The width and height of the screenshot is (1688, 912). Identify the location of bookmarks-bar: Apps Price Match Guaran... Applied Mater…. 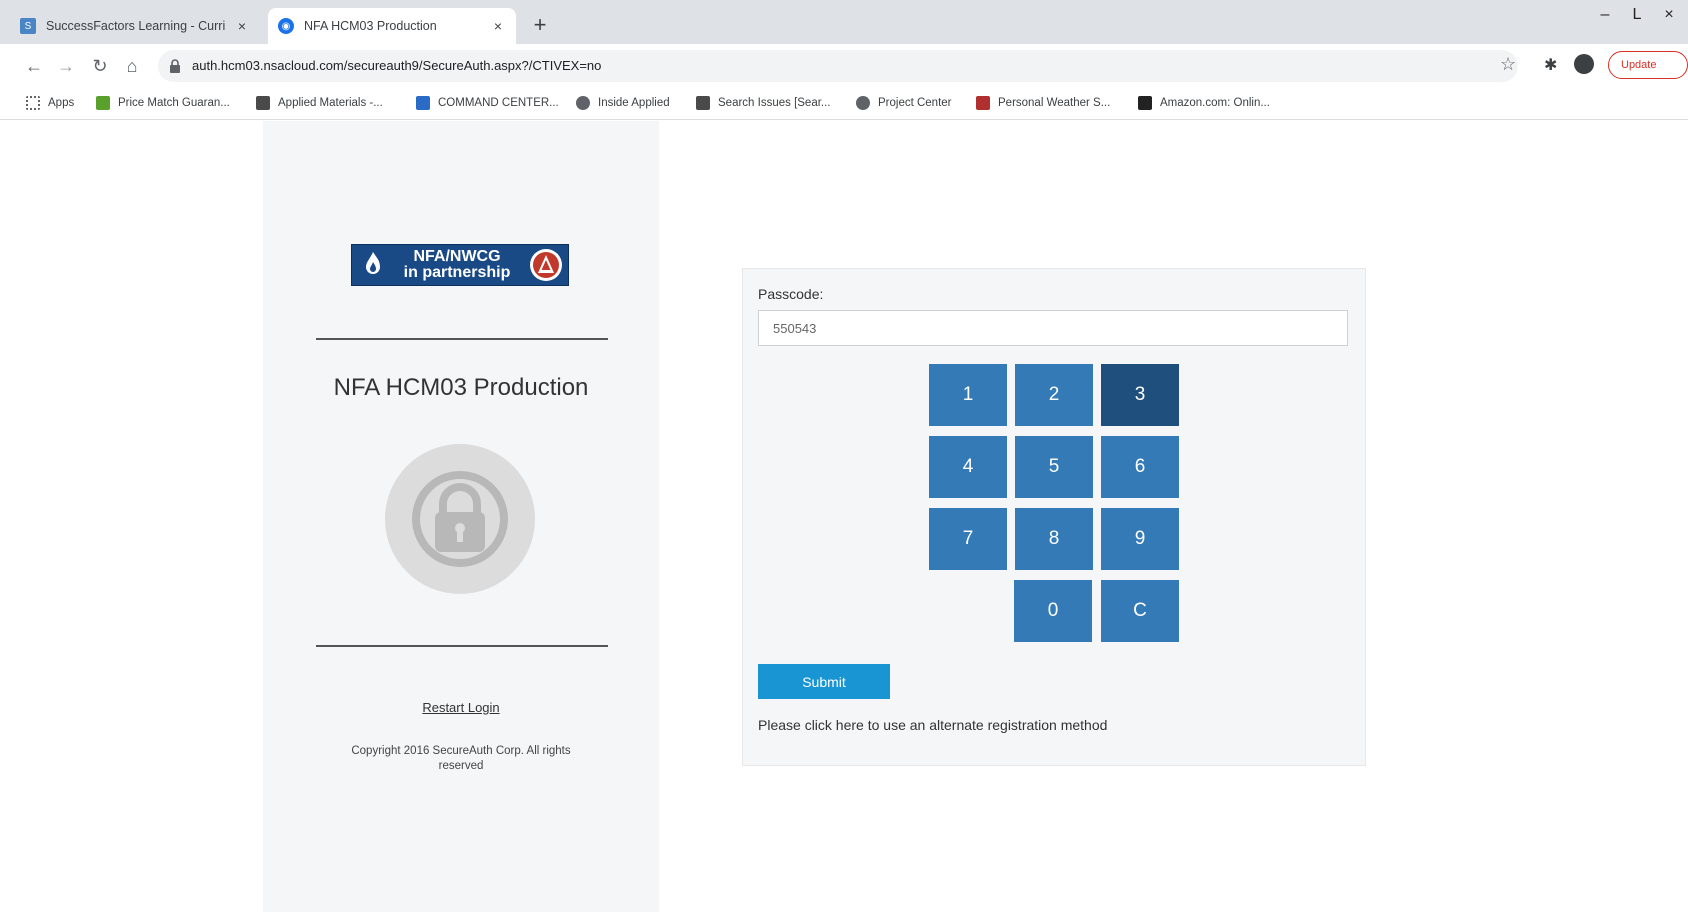
(844, 104).